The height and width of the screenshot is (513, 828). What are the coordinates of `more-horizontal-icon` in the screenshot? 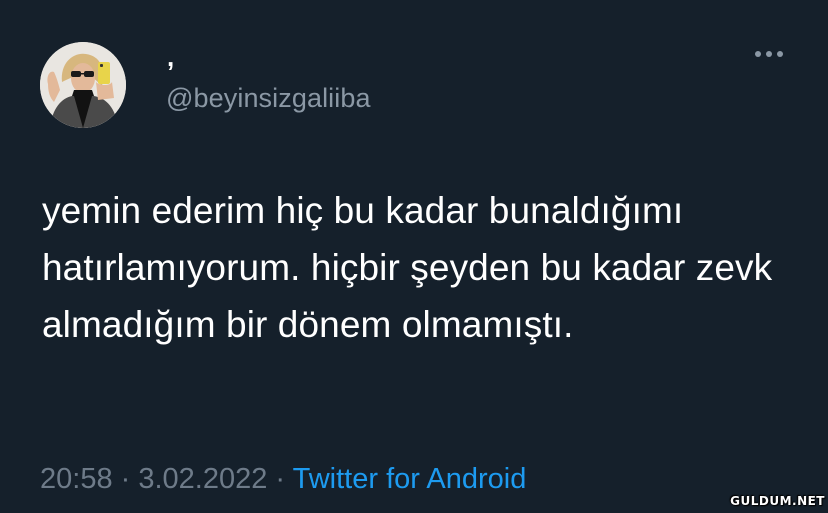 It's located at (769, 54).